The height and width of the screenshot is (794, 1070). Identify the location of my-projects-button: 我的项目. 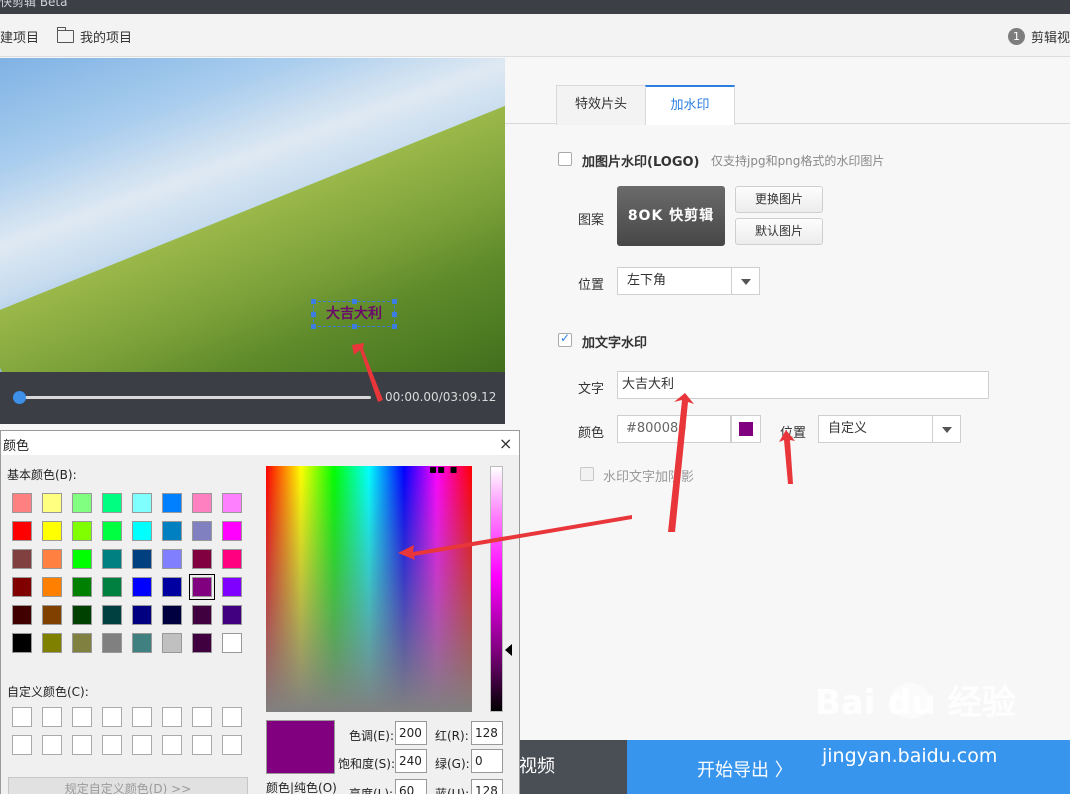
(94, 36).